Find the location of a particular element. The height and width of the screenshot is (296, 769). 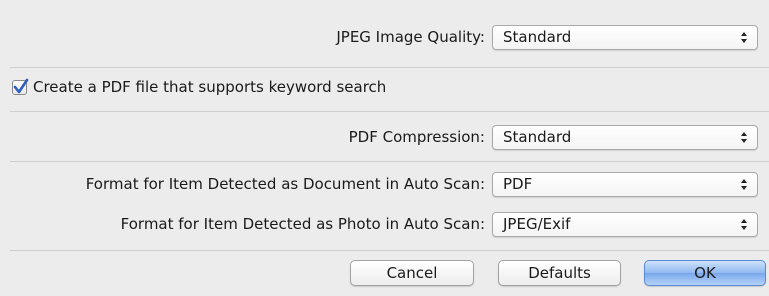

pdf-compression-row: PDF Compression: Standard is located at coordinates (384, 137).